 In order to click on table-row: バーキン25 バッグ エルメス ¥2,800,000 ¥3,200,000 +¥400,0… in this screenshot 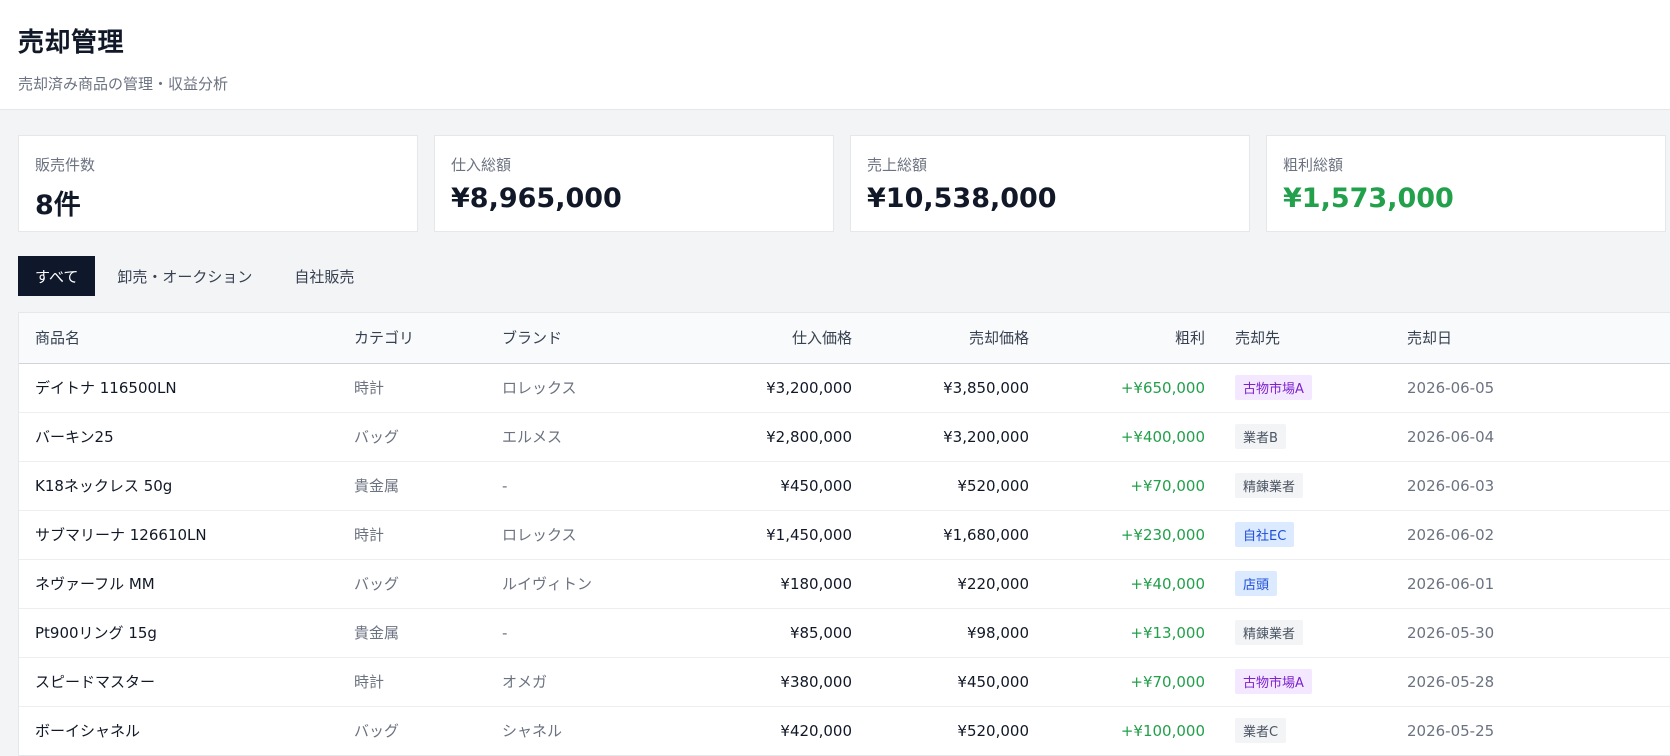, I will do `click(844, 436)`.